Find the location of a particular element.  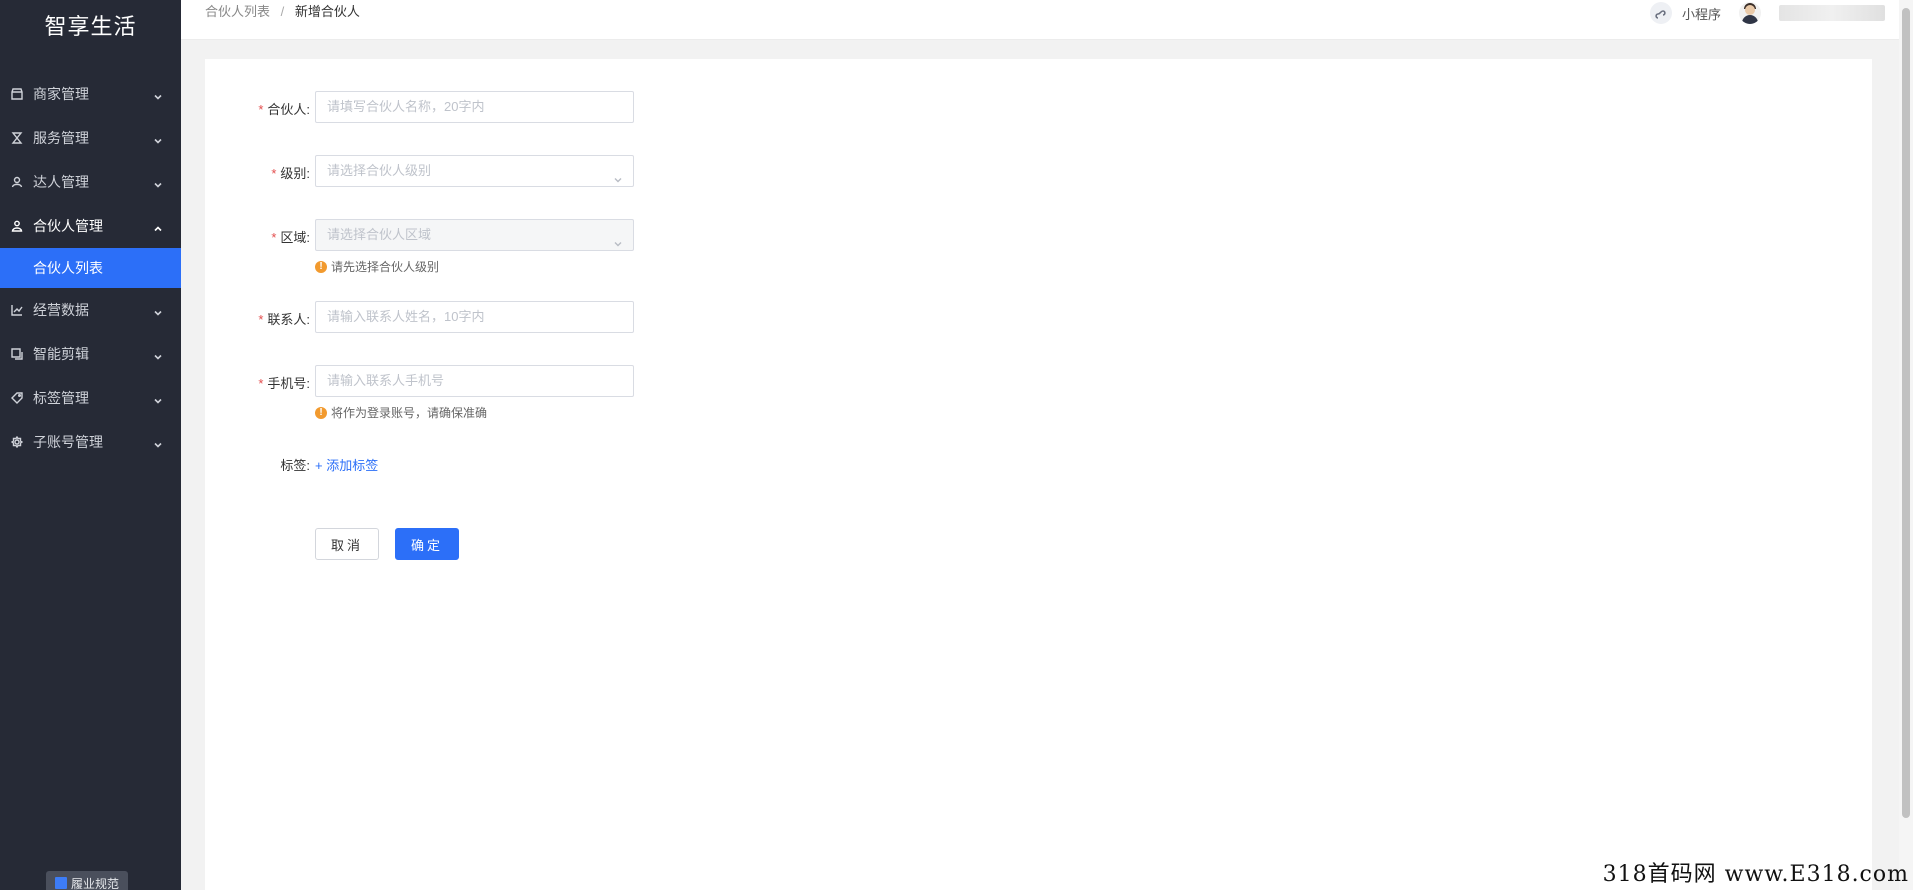

region-select: 请选择合伙人区域 is located at coordinates (474, 235).